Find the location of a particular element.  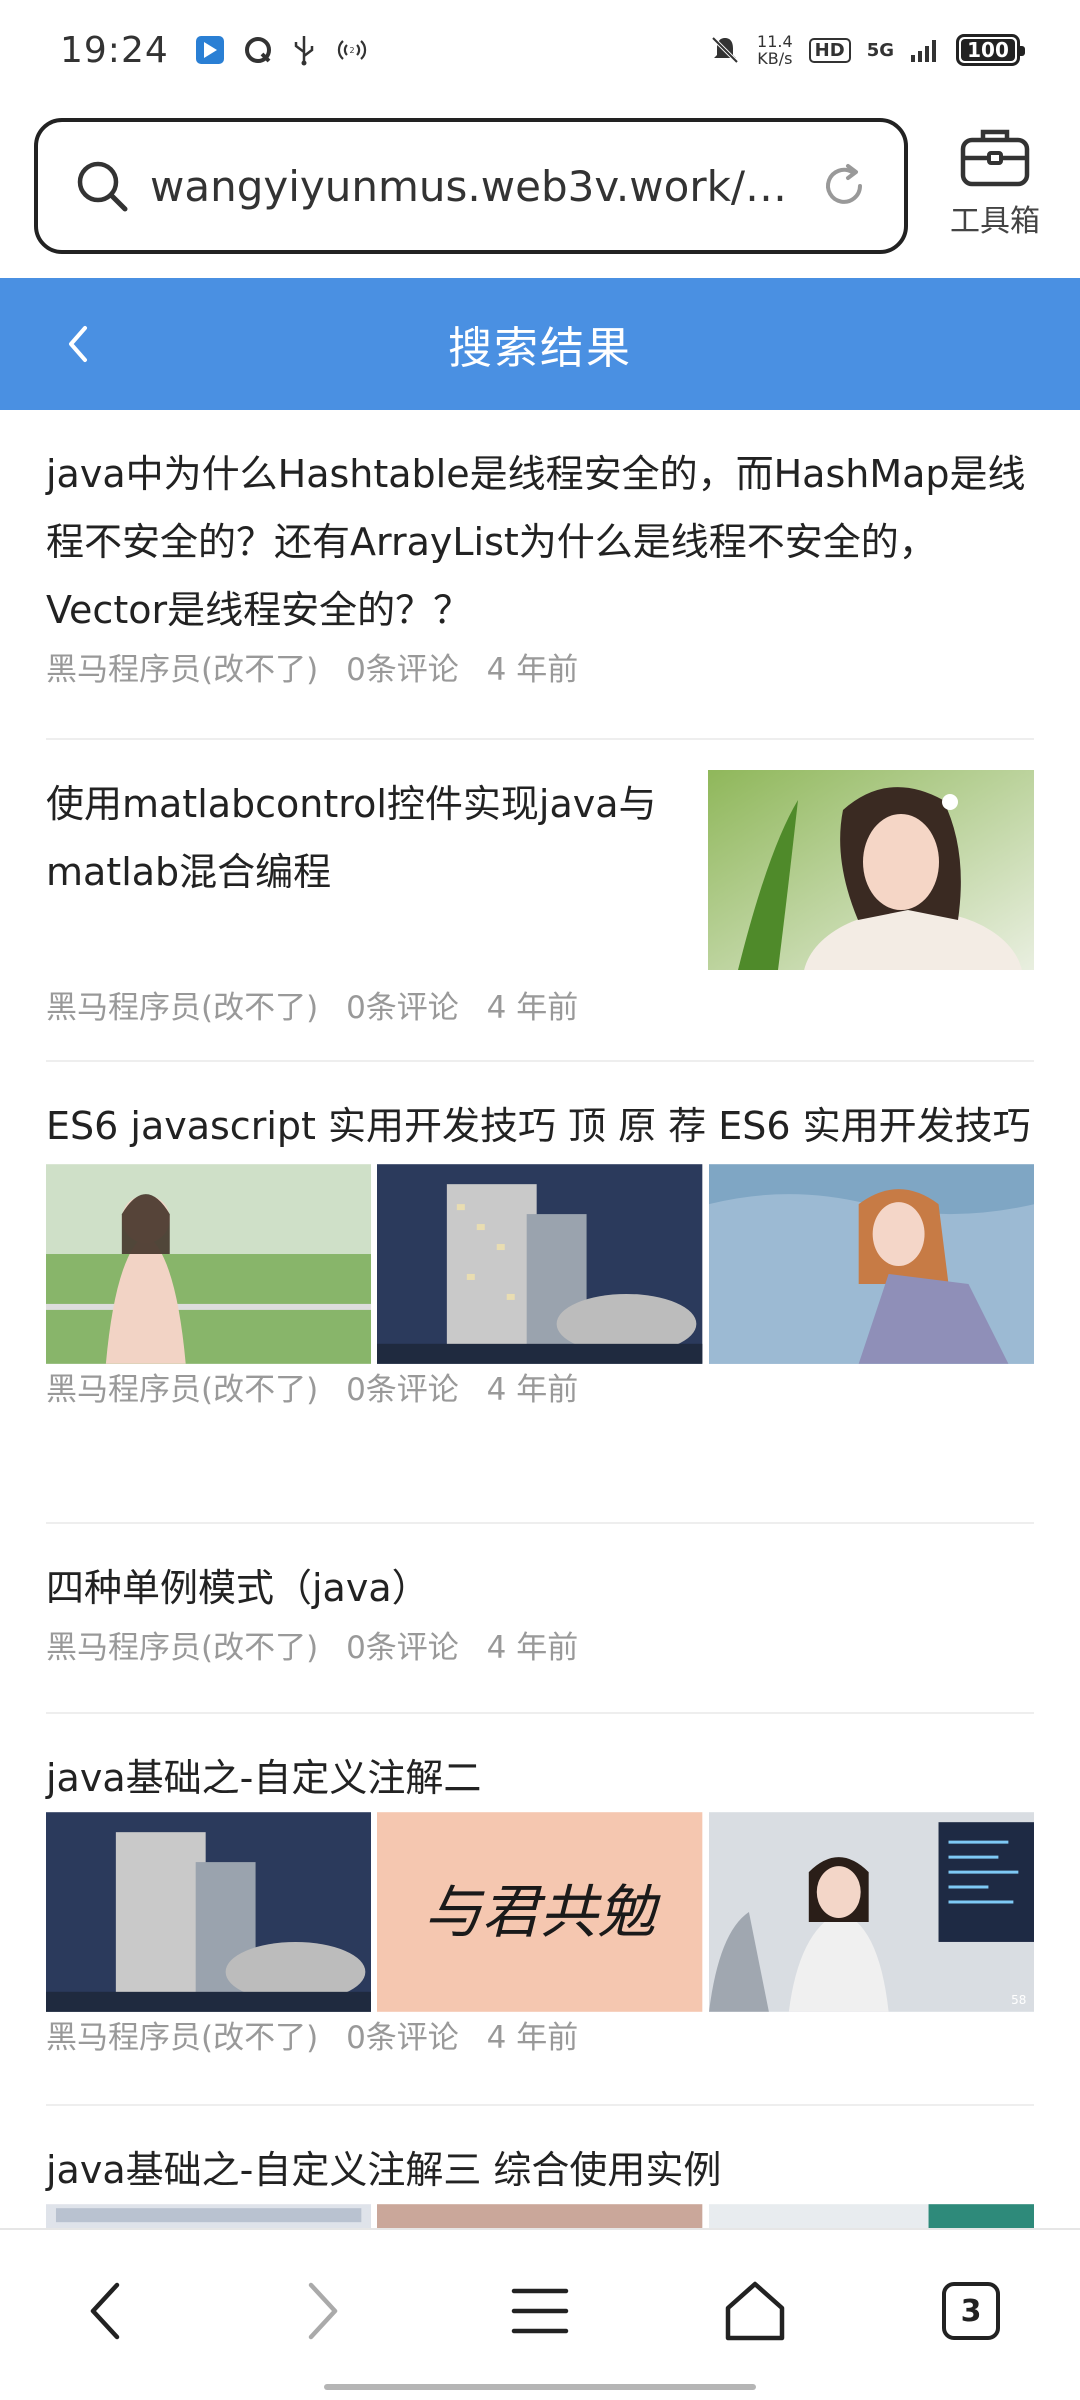

nav-home-button is located at coordinates (755, 2311).